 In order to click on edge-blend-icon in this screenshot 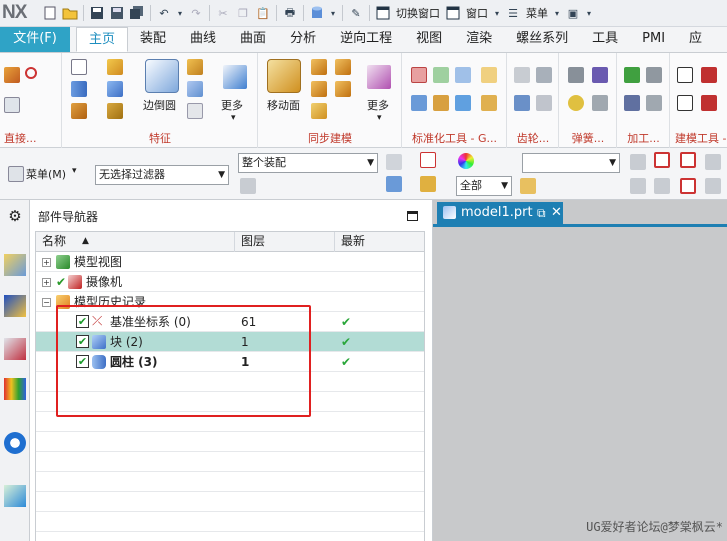, I will do `click(162, 76)`.